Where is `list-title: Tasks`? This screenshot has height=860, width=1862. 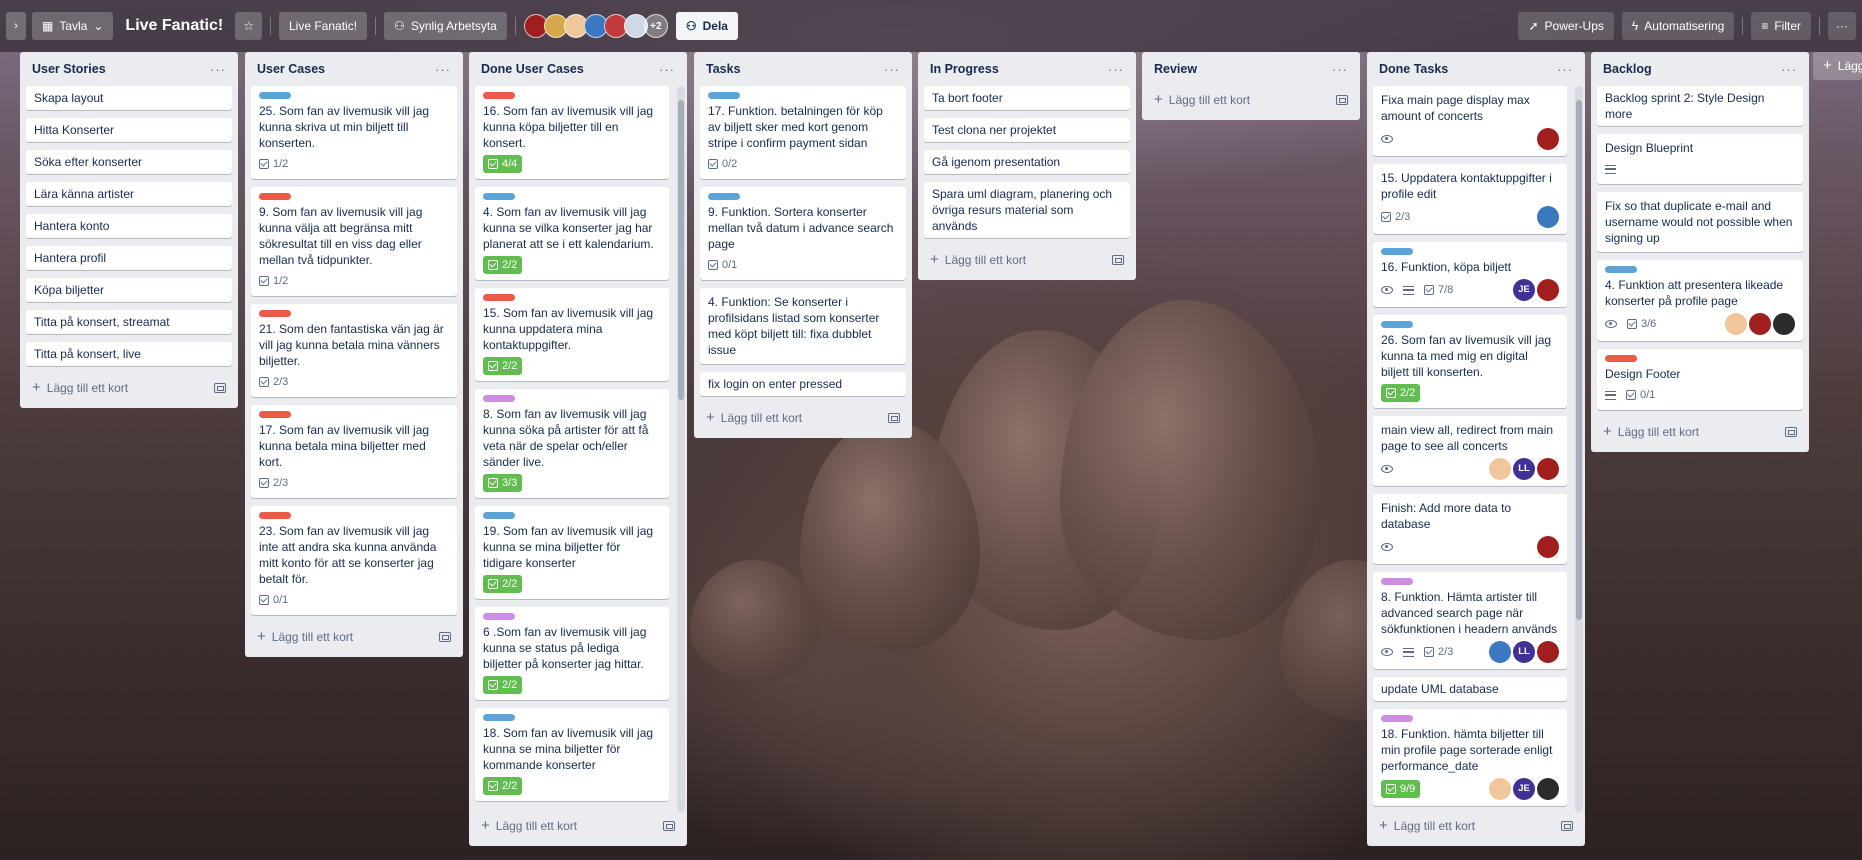 list-title: Tasks is located at coordinates (723, 69).